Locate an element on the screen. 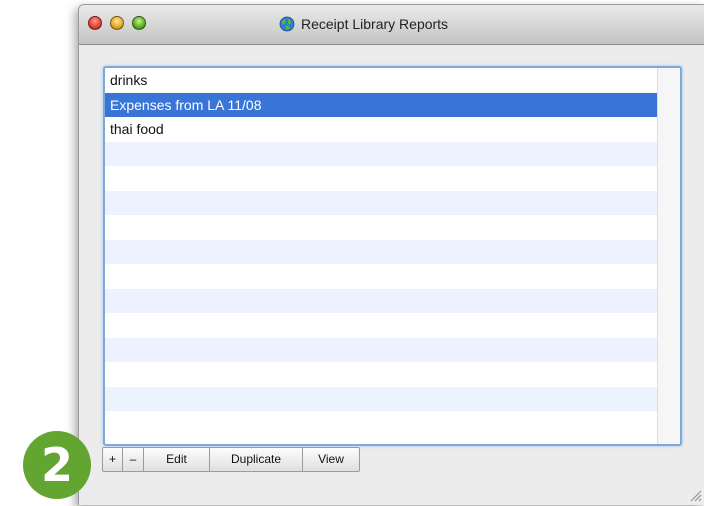  report-row: thai food is located at coordinates (381, 129).